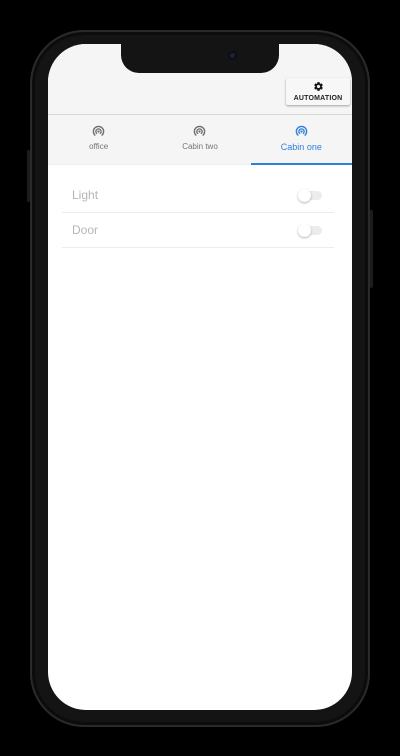 This screenshot has width=400, height=756. Describe the element at coordinates (28, 176) in the screenshot. I see `volume-button` at that location.